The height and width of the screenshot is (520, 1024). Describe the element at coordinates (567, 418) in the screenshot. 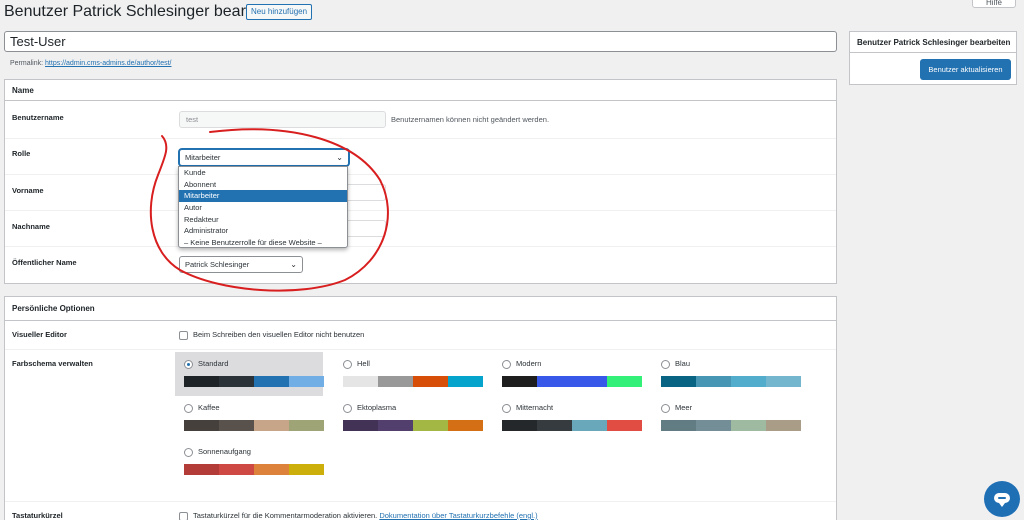

I see `color-scheme-option: Mitternacht` at that location.